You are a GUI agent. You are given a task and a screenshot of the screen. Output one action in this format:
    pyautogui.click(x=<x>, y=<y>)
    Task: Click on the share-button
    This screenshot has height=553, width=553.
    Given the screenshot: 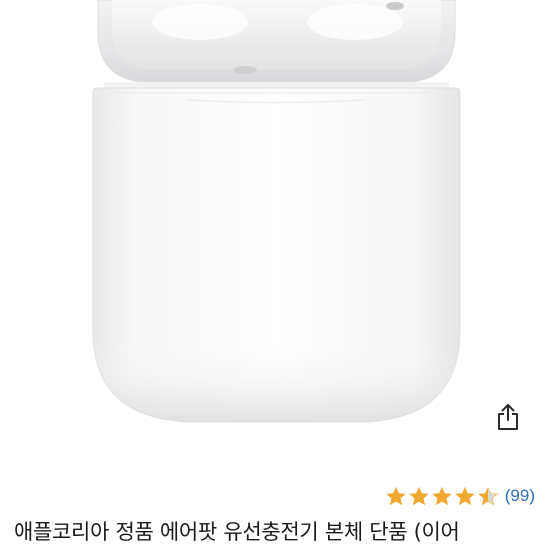 What is the action you would take?
    pyautogui.click(x=508, y=417)
    